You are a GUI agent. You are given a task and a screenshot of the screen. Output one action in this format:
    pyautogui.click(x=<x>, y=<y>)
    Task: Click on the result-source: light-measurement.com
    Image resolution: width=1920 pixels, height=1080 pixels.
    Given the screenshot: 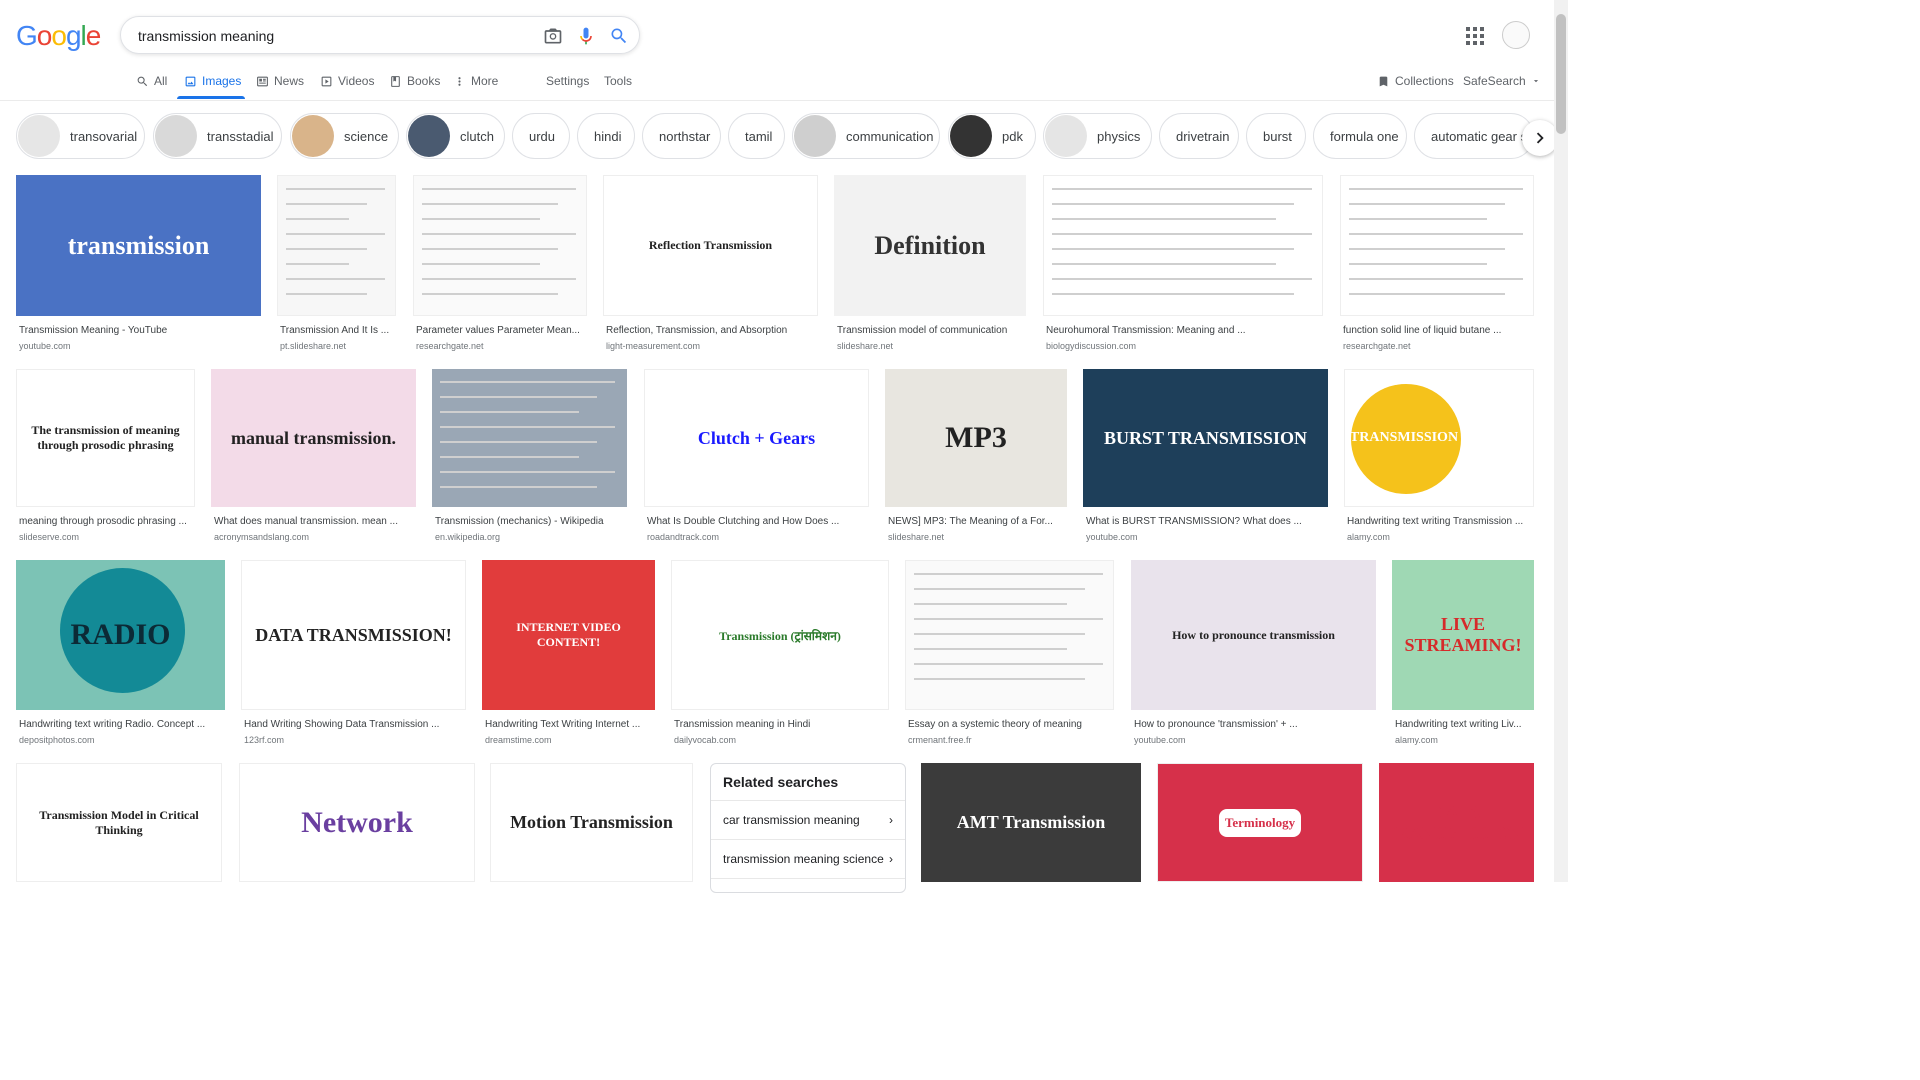 What is the action you would take?
    pyautogui.click(x=653, y=346)
    